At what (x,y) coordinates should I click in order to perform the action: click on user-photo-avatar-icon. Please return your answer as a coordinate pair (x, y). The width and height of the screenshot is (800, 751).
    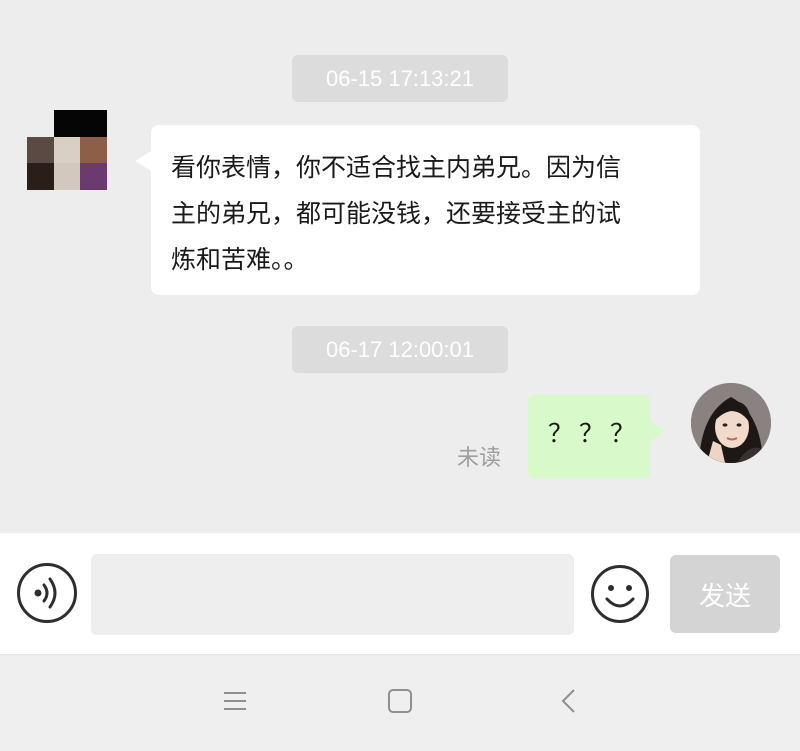
    Looking at the image, I should click on (731, 423).